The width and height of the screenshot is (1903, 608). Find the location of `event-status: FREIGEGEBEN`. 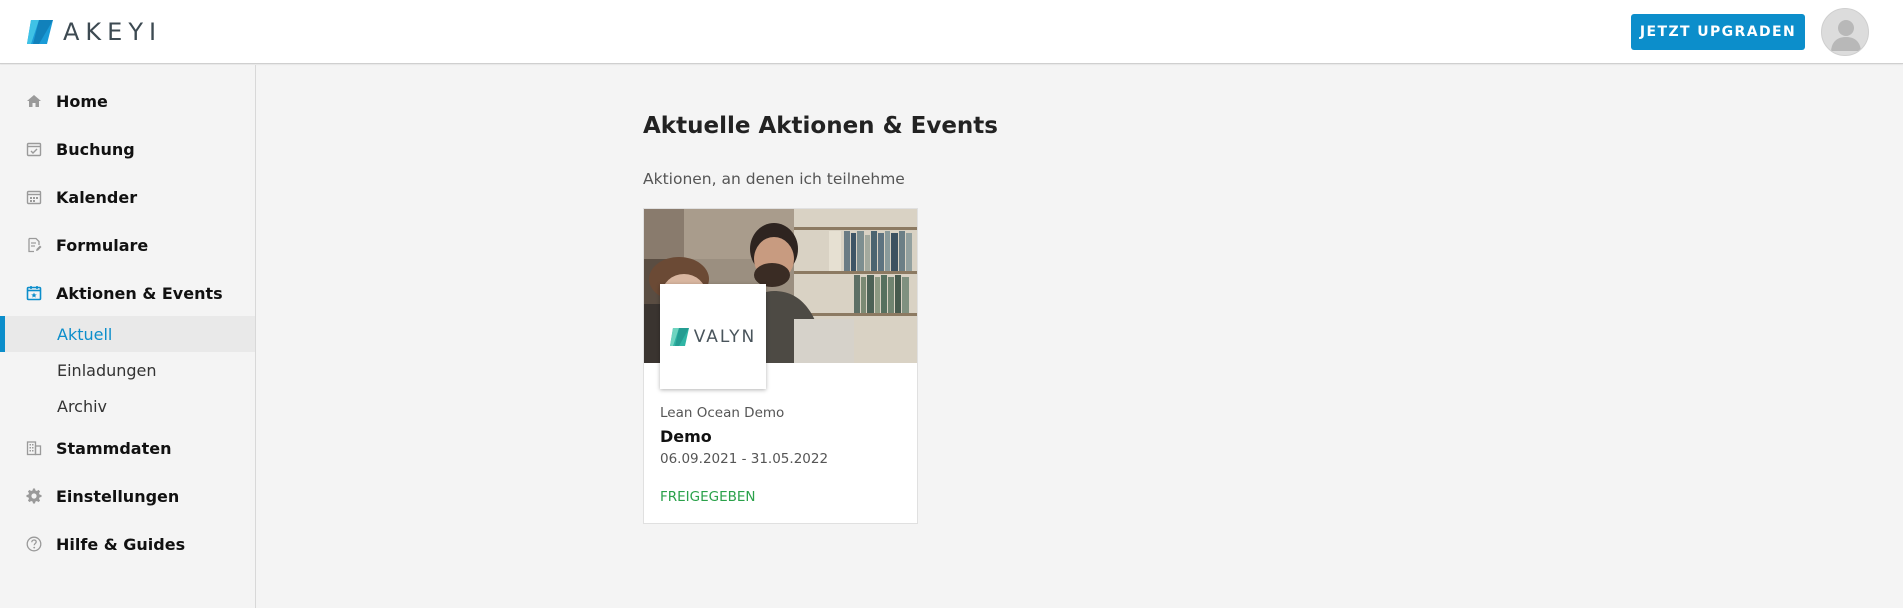

event-status: FREIGEGEBEN is located at coordinates (708, 497).